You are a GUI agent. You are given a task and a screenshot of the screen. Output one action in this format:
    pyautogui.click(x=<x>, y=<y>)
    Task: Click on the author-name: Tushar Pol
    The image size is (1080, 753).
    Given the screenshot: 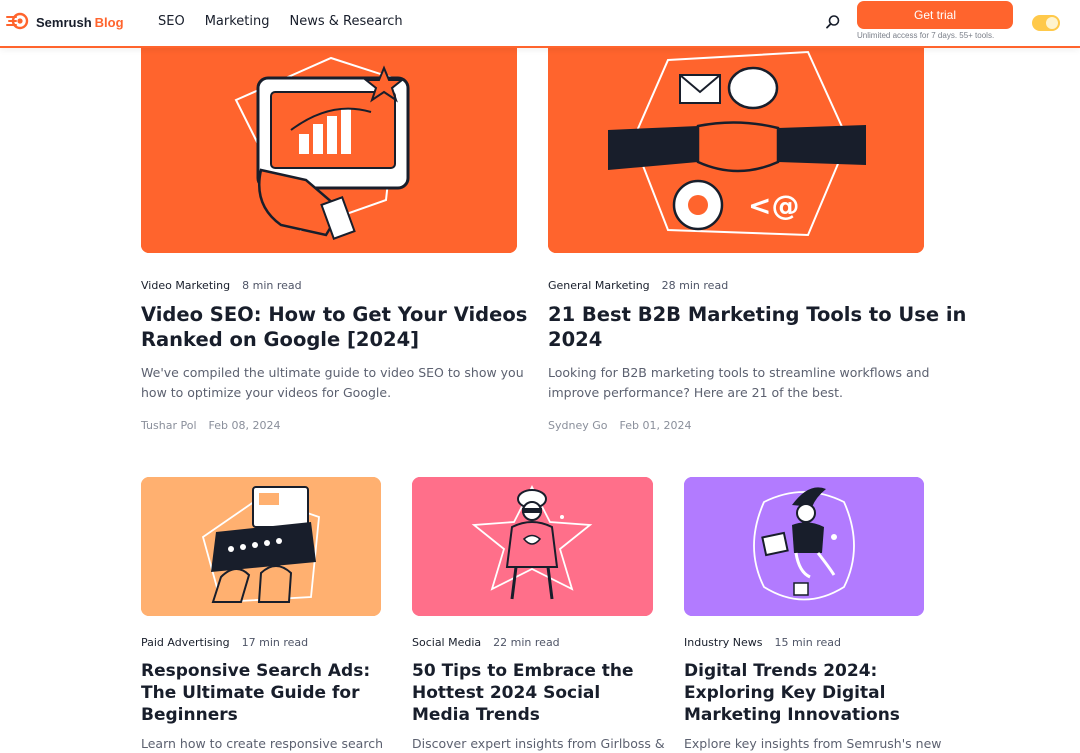 What is the action you would take?
    pyautogui.click(x=169, y=425)
    